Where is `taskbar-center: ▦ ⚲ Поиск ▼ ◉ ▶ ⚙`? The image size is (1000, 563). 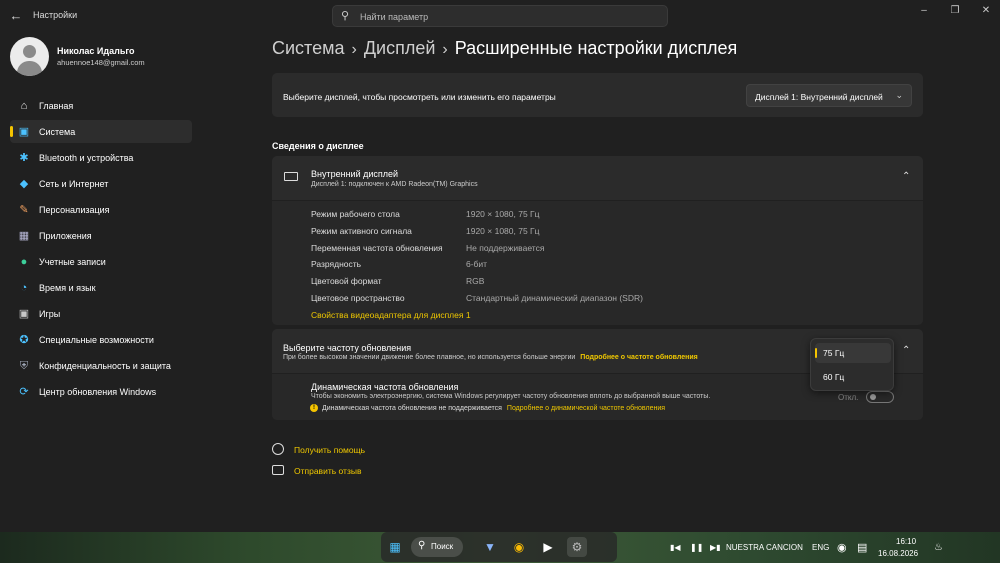
taskbar-center: ▦ ⚲ Поиск ▼ ◉ ▶ ⚙ is located at coordinates (499, 547).